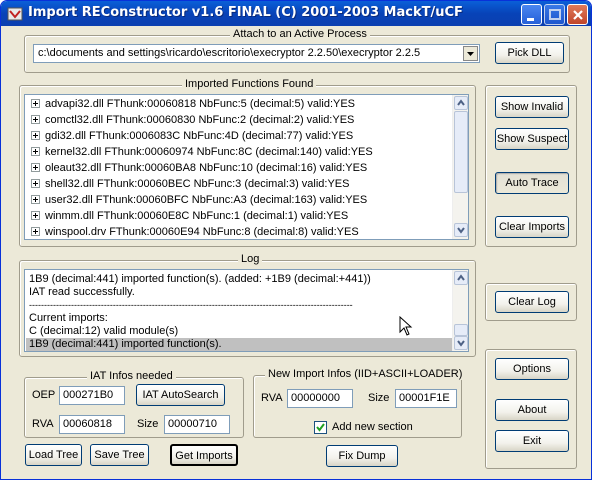 This screenshot has width=592, height=480. What do you see at coordinates (53, 455) in the screenshot?
I see `load-tree-button: Load Tree` at bounding box center [53, 455].